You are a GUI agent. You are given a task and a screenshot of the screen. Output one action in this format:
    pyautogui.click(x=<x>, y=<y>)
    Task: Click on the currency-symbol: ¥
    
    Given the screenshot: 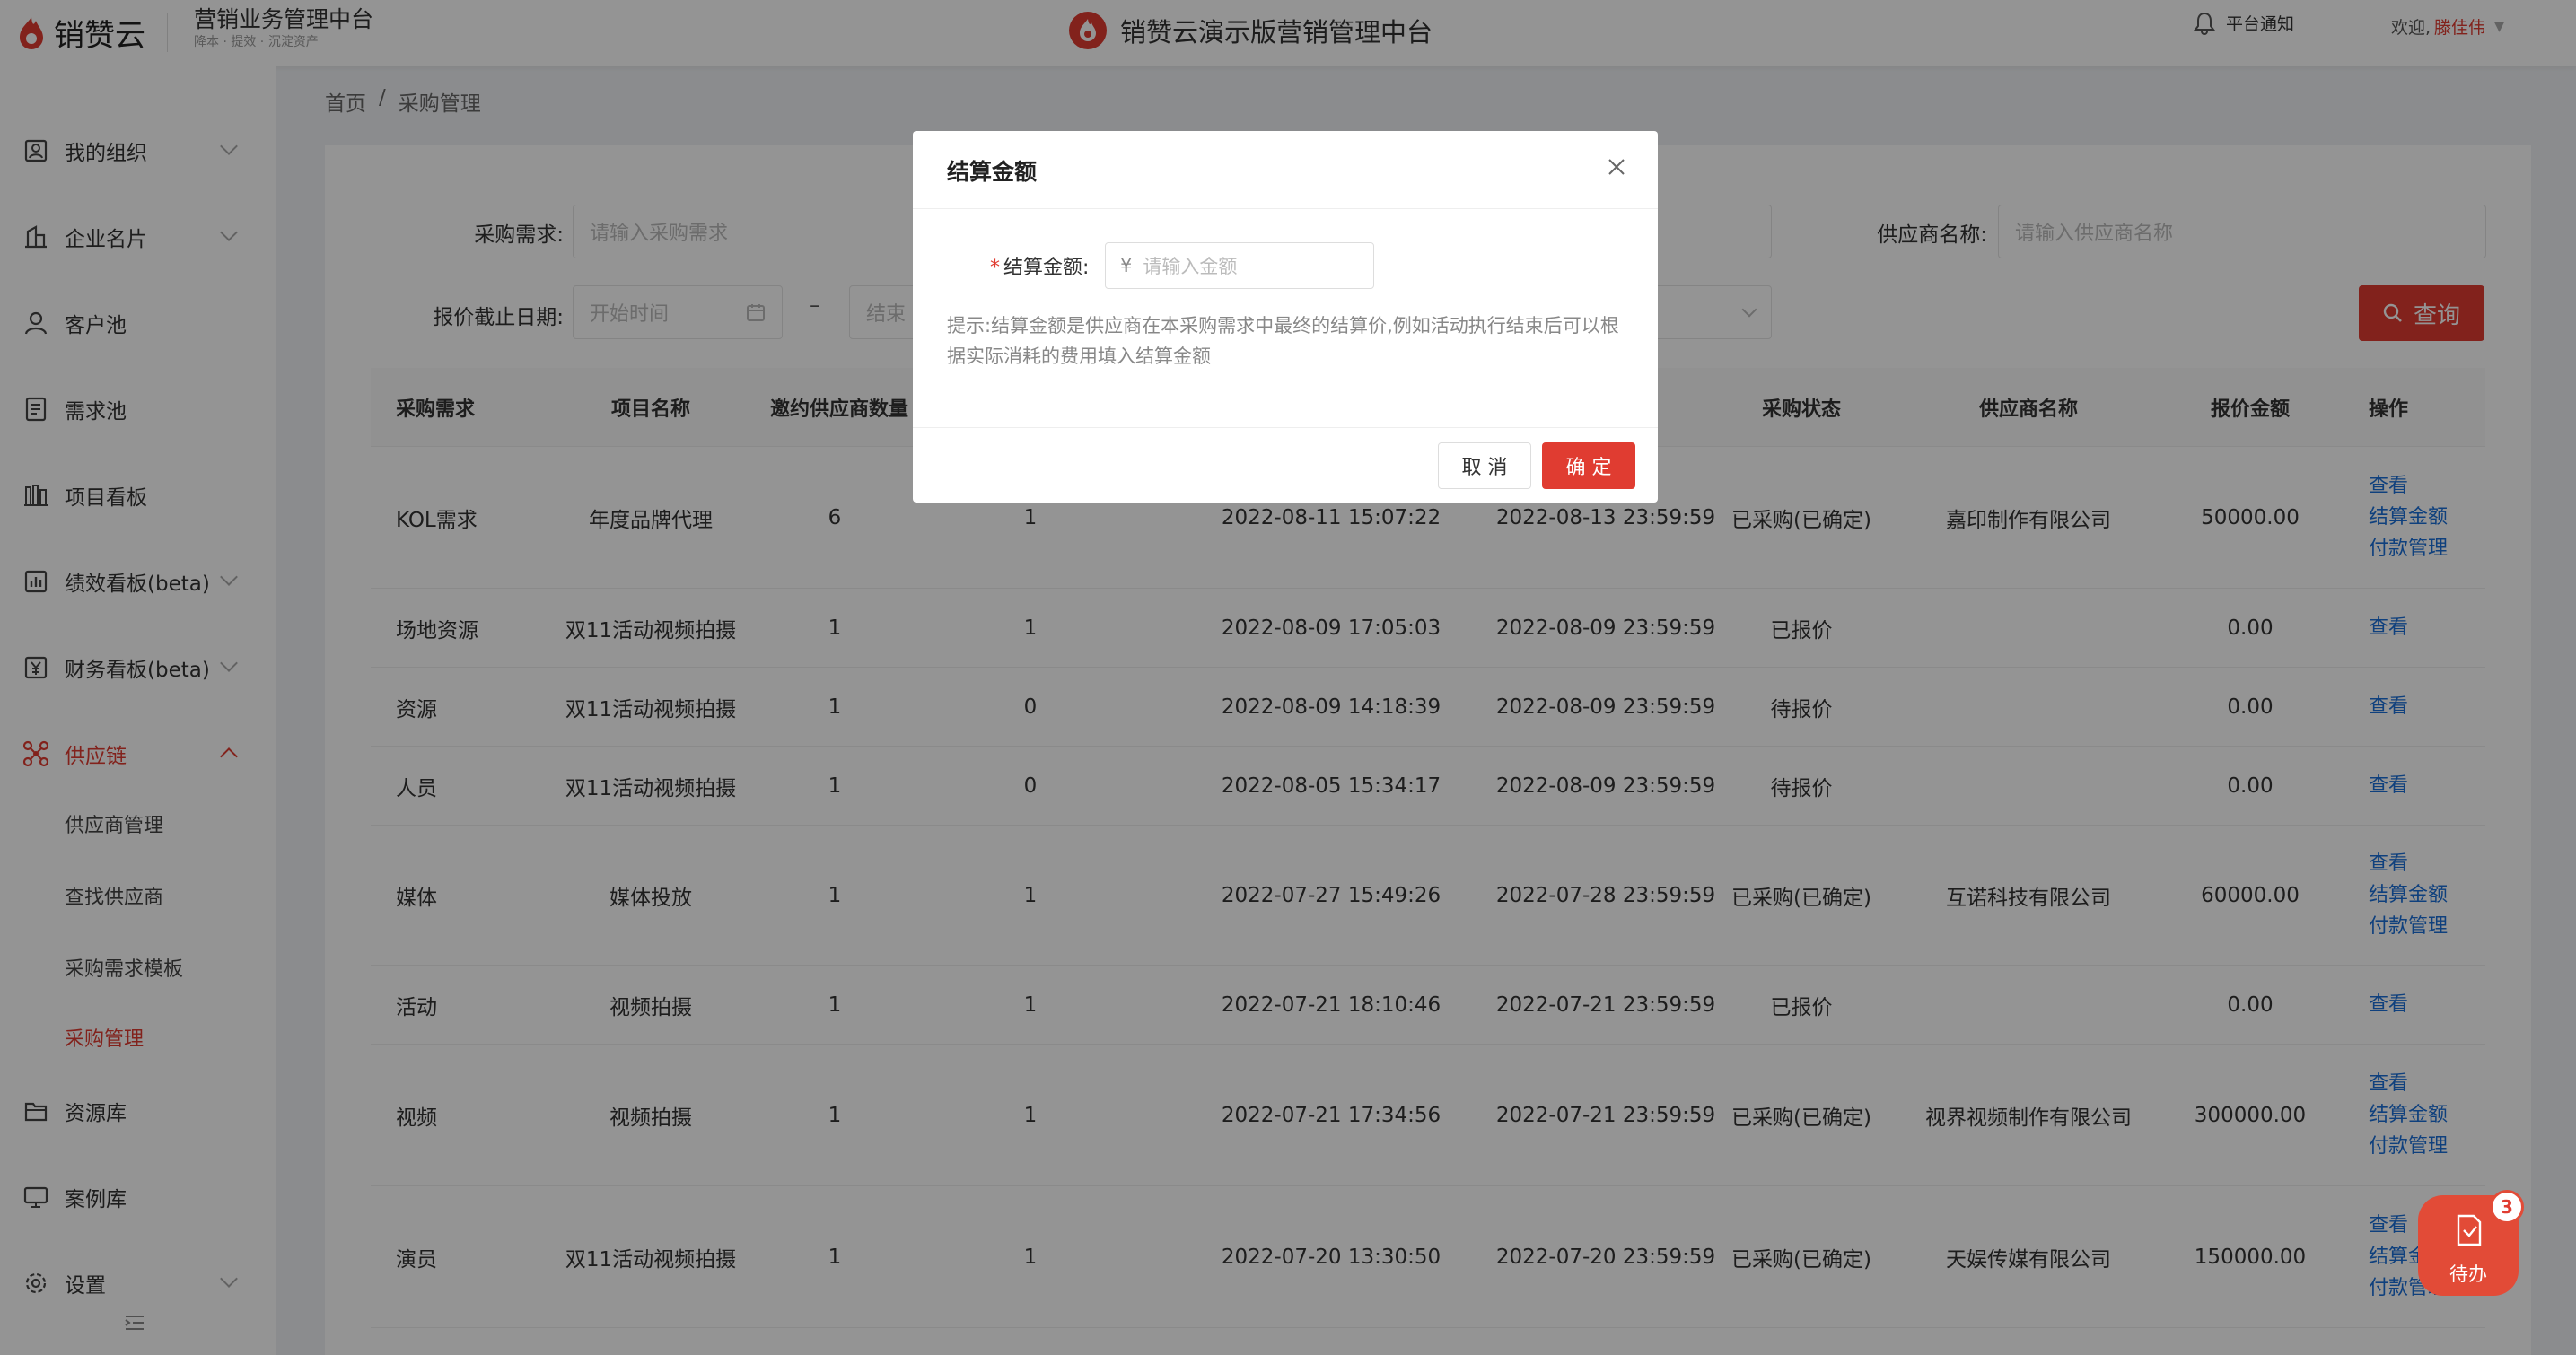 What is the action you would take?
    pyautogui.click(x=1126, y=265)
    